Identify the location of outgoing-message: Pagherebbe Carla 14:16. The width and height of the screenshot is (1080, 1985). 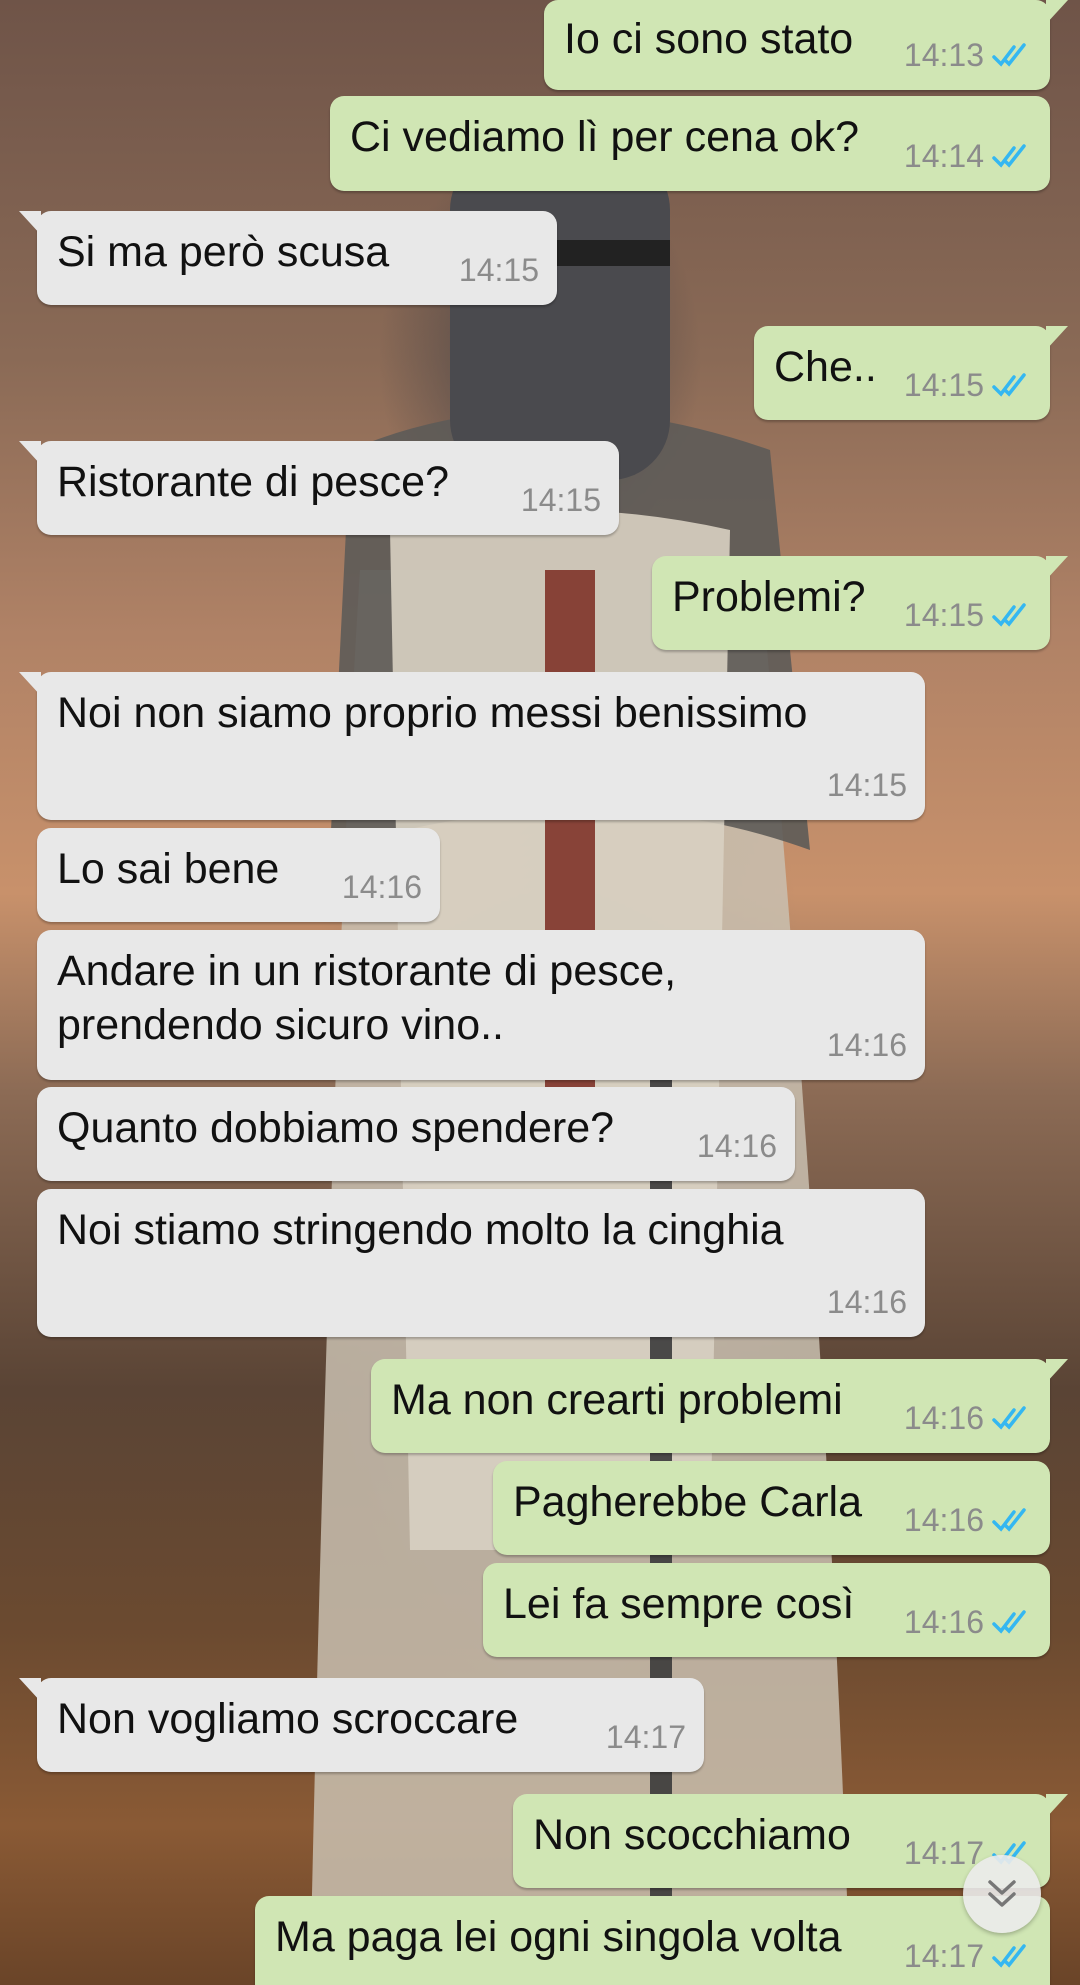
(771, 1508).